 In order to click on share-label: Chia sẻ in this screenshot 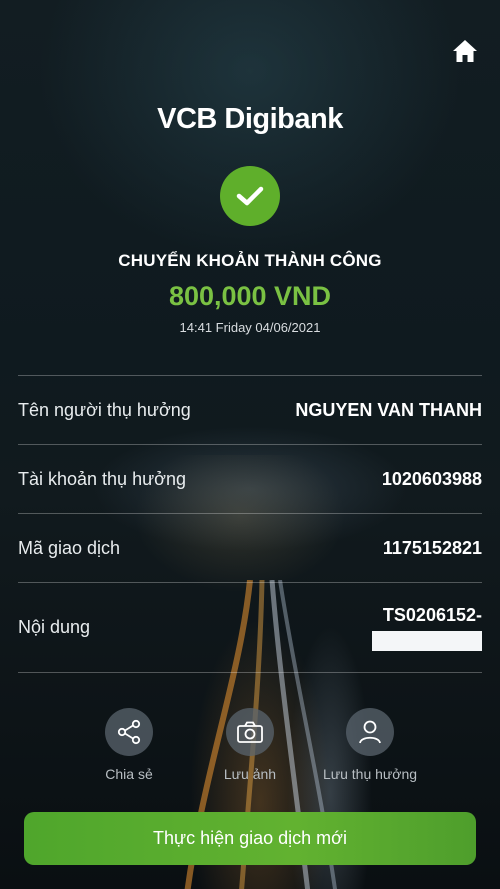, I will do `click(129, 774)`.